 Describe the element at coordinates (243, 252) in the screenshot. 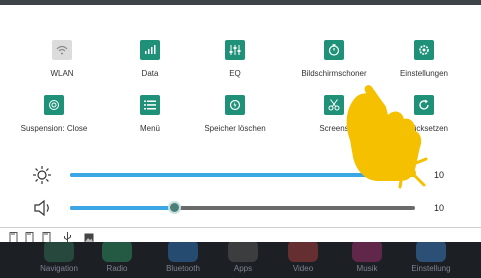

I see `apps-grid-icon` at that location.